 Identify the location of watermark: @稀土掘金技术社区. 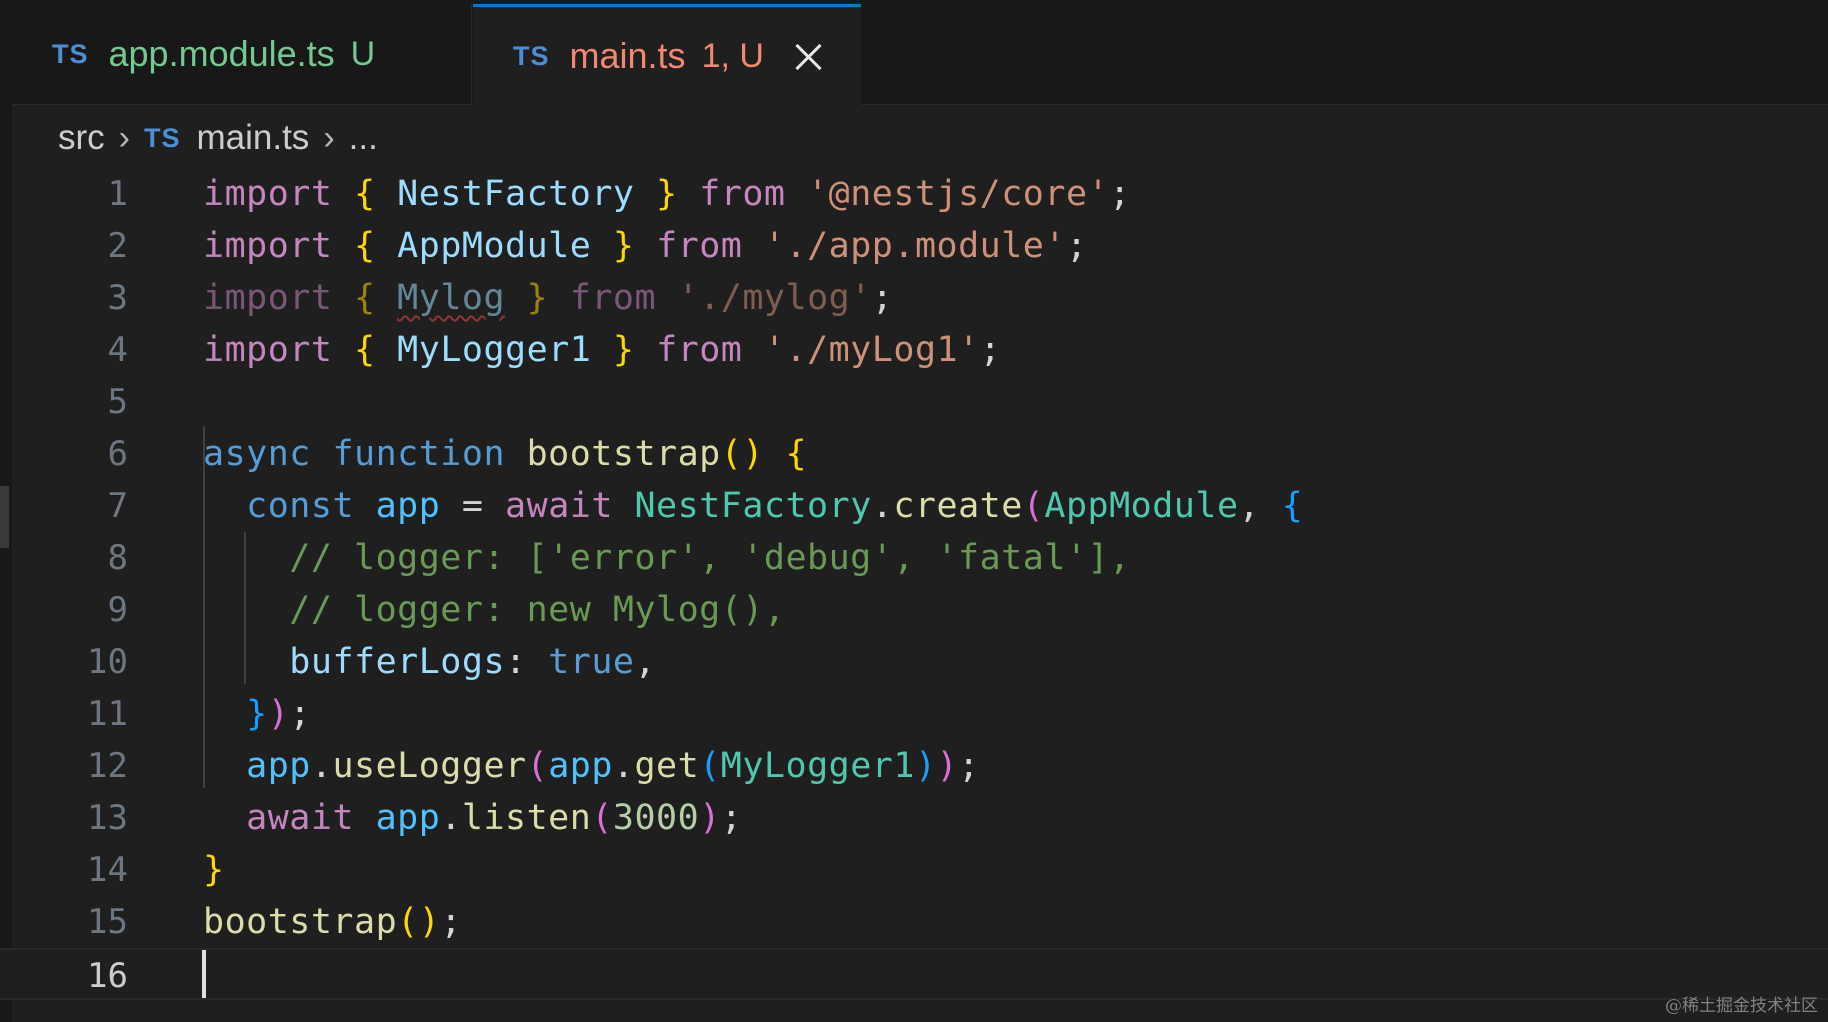
(1741, 1006).